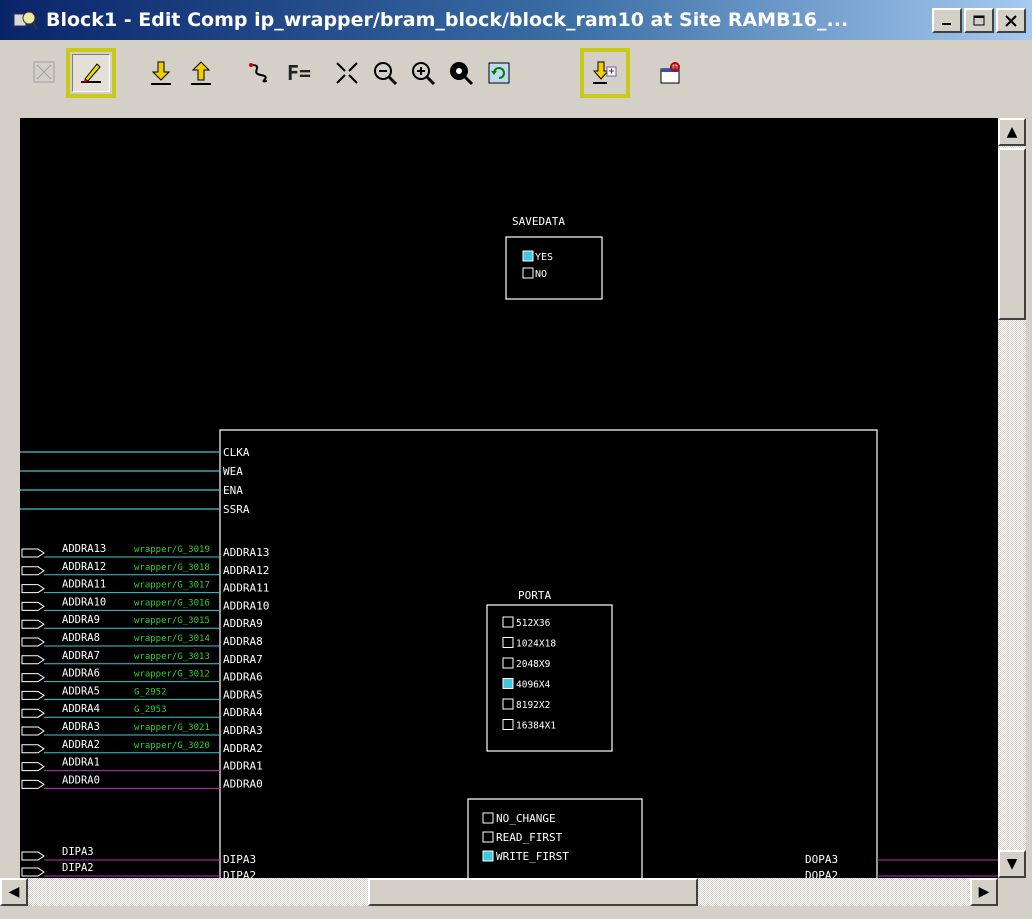  Describe the element at coordinates (150, 710) in the screenshot. I see `net-label: G_2953` at that location.